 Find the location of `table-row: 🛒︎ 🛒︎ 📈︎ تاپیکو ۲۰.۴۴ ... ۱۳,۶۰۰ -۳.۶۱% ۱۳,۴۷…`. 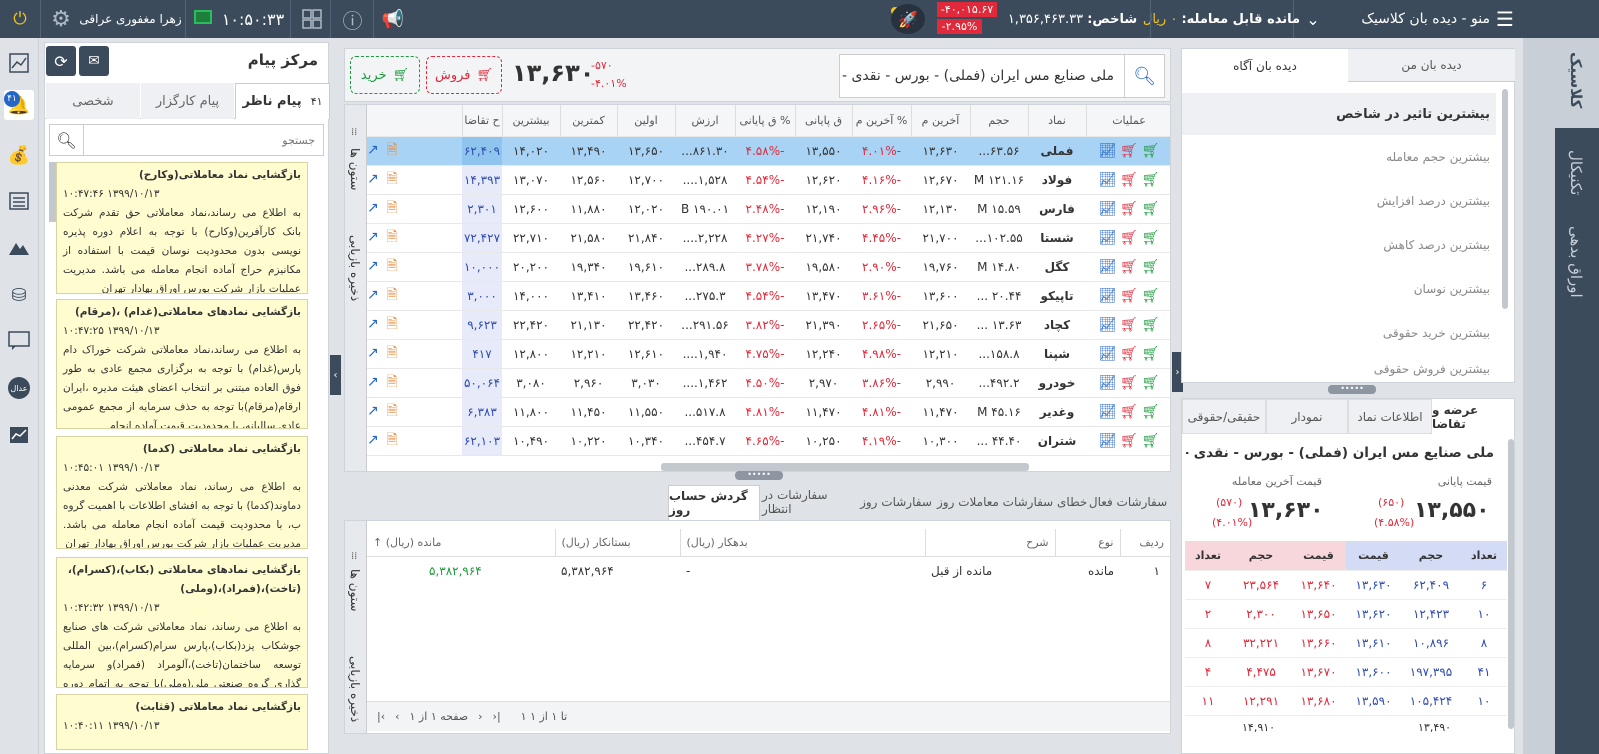

table-row: 🛒︎ 🛒︎ 📈︎ تاپیکو ۲۰.۴۴ ... ۱۳,۶۰۰ -۳.۶۱% ۱۳,۴۷… is located at coordinates (768, 296).